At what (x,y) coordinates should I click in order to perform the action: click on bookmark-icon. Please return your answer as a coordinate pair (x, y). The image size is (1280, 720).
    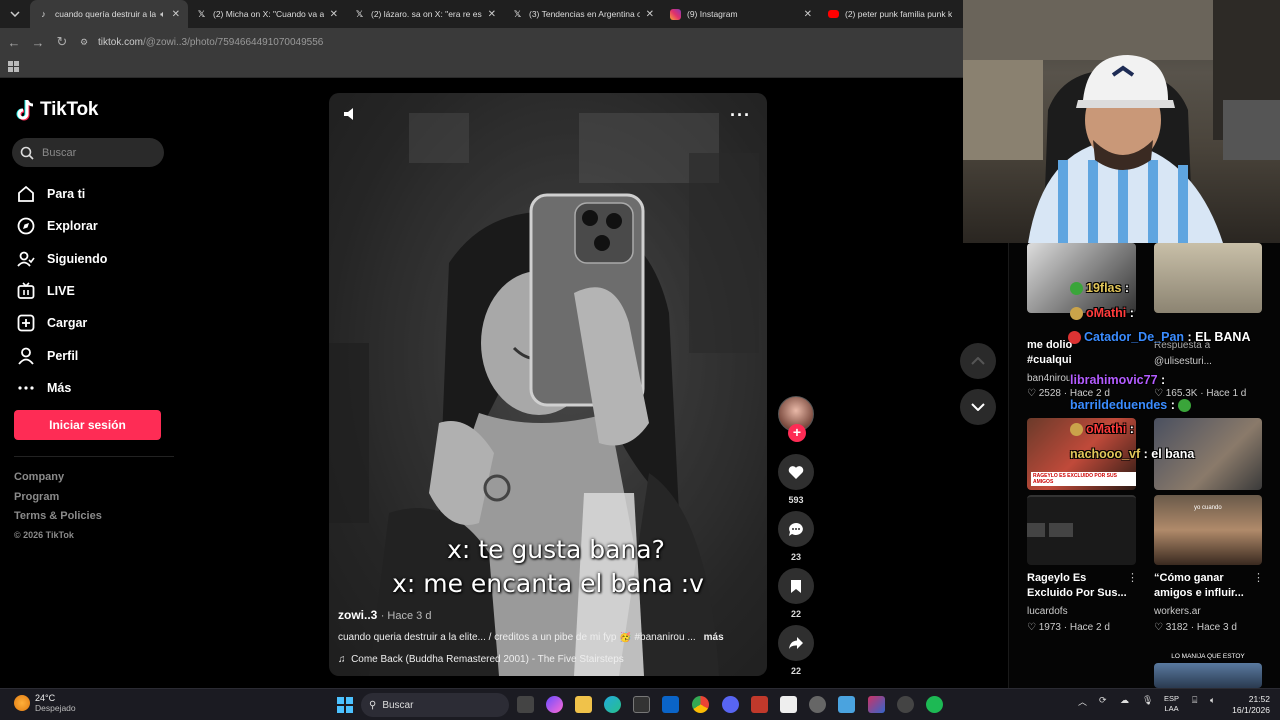
    Looking at the image, I should click on (796, 586).